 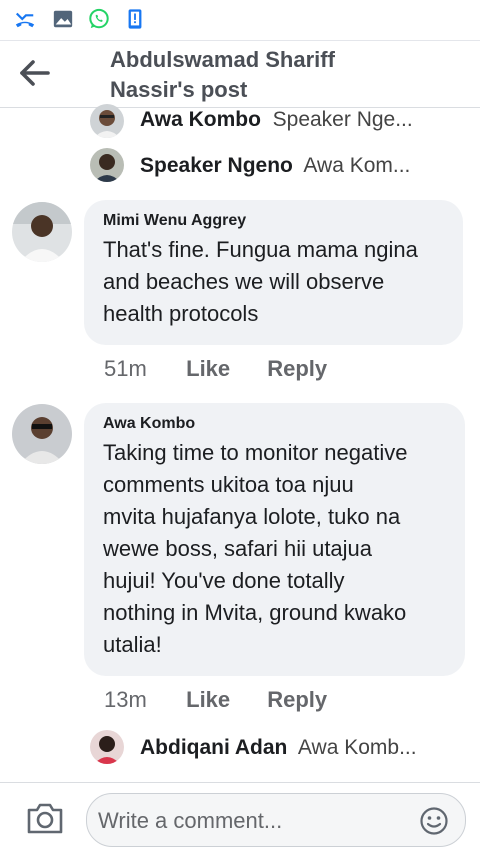 What do you see at coordinates (179, 89) in the screenshot?
I see `page-title-line2: Nassir's post` at bounding box center [179, 89].